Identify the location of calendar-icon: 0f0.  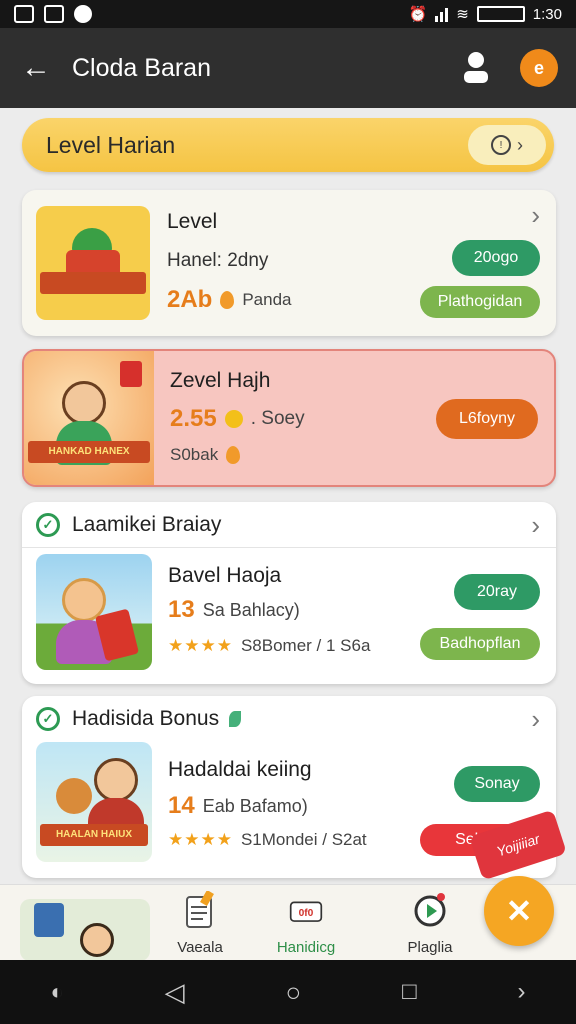
(306, 911).